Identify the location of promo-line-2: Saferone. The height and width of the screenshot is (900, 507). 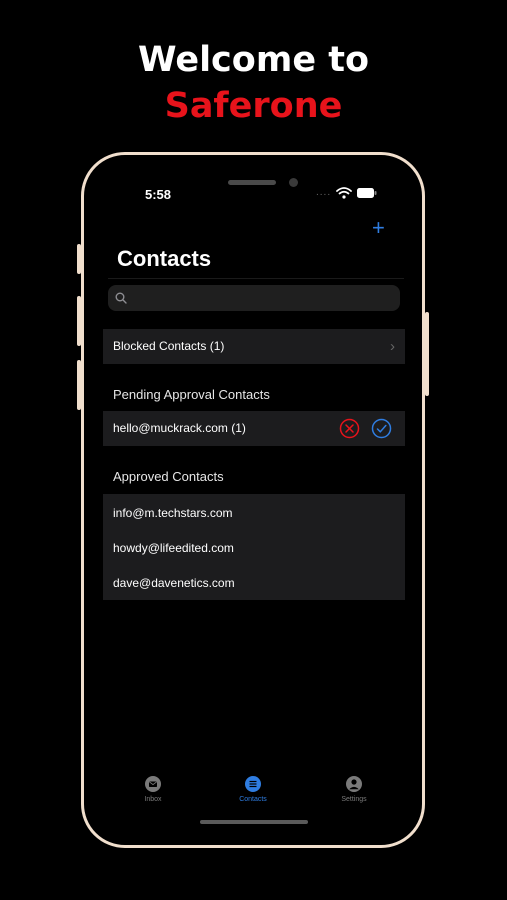
(253, 106).